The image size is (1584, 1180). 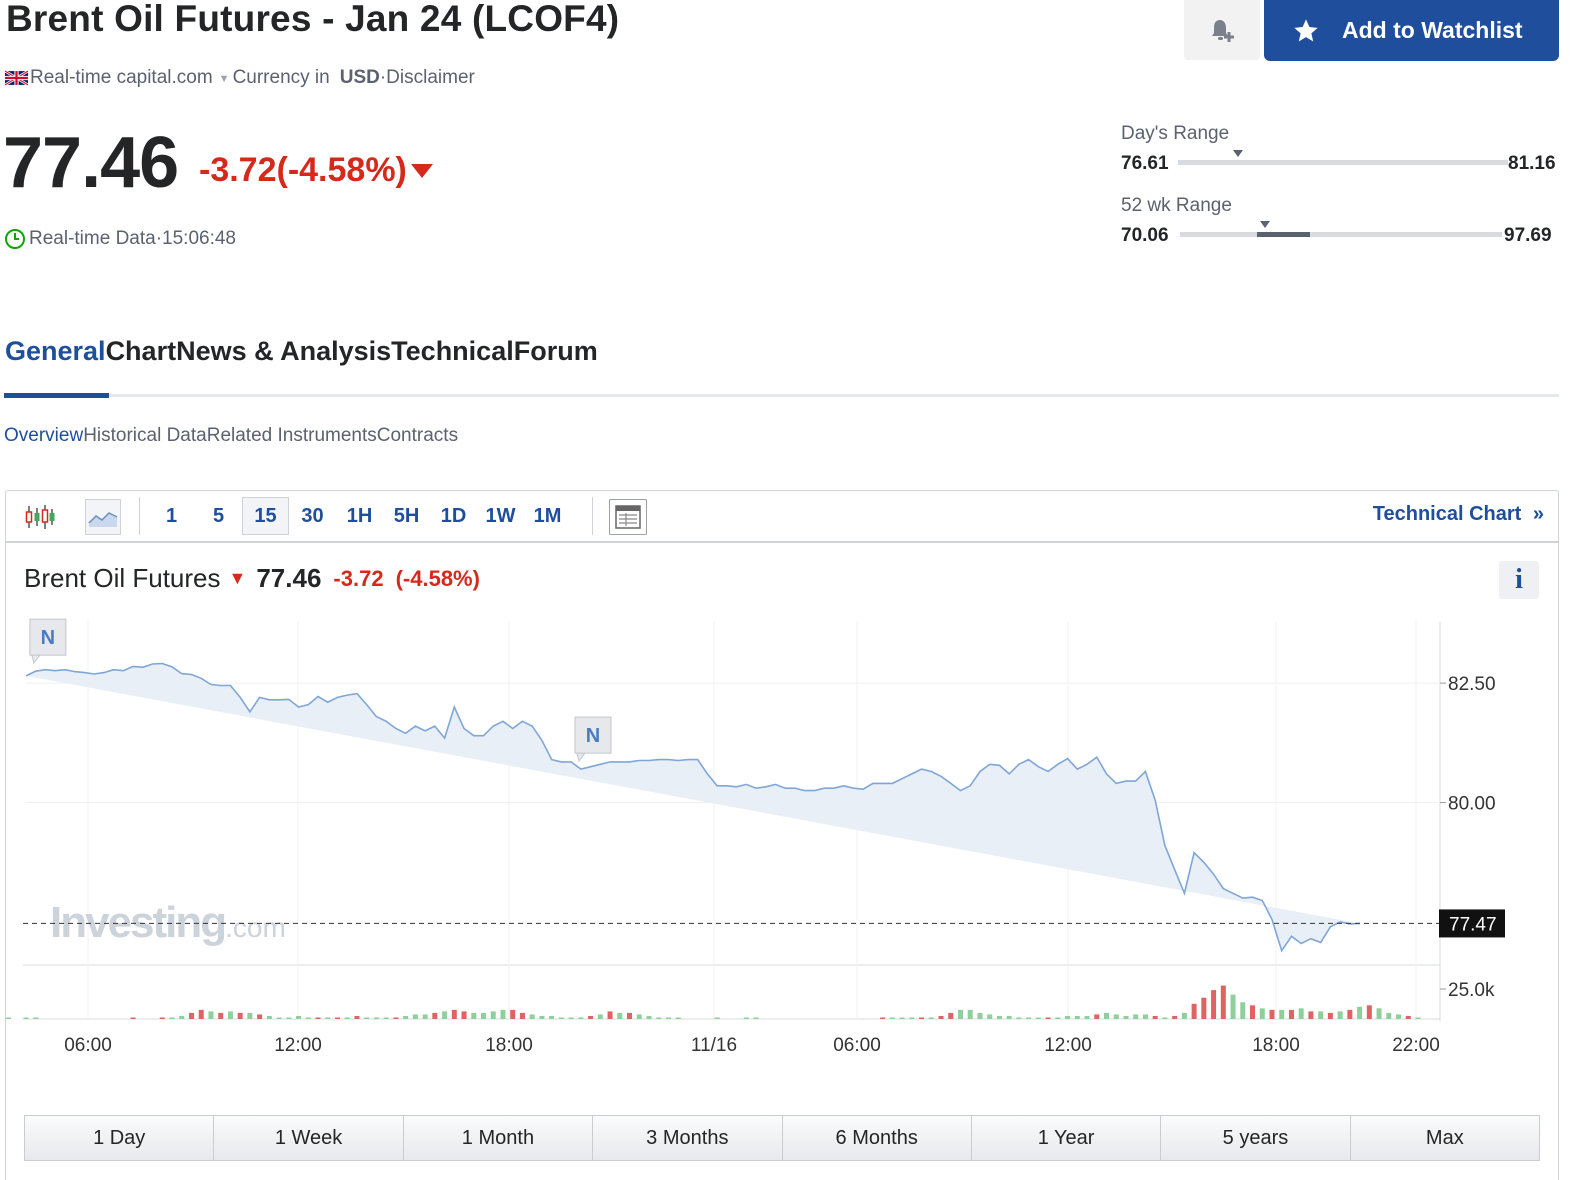 What do you see at coordinates (121, 78) in the screenshot?
I see `data-source: Real-time capital.com` at bounding box center [121, 78].